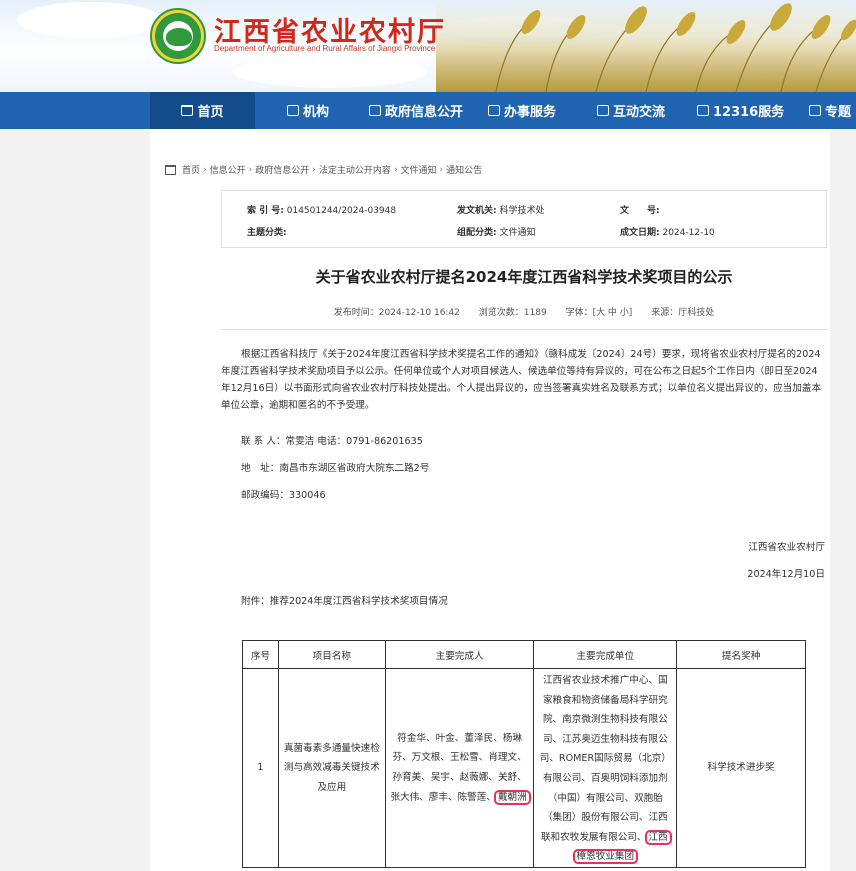 This screenshot has height=871, width=856. What do you see at coordinates (331, 768) in the screenshot?
I see `project-name: 真菌毒素多通量快速检测与高效减毒关键技术及应用` at bounding box center [331, 768].